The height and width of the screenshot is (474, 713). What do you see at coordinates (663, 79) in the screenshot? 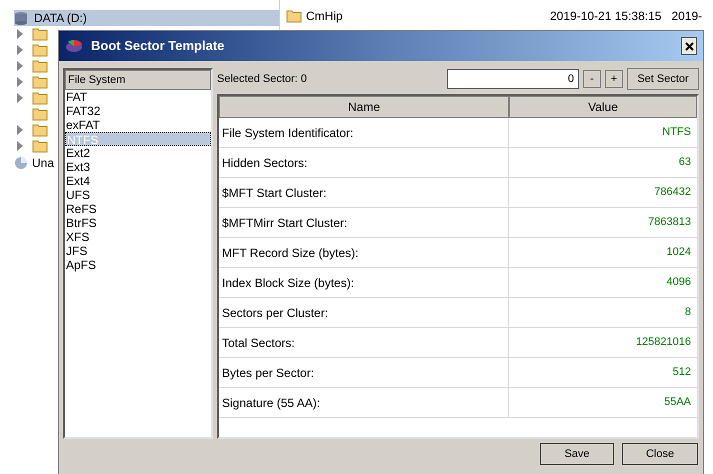
I see `set-sector-button: Set Sector` at bounding box center [663, 79].